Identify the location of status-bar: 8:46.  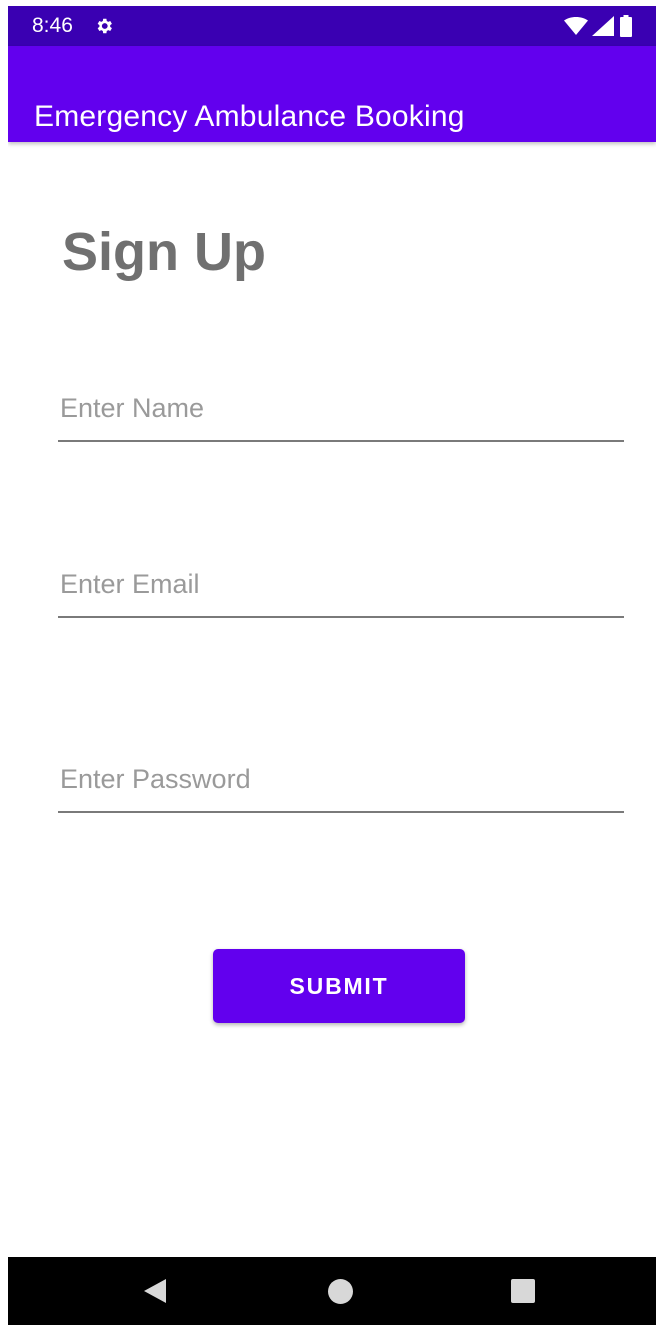
(332, 26).